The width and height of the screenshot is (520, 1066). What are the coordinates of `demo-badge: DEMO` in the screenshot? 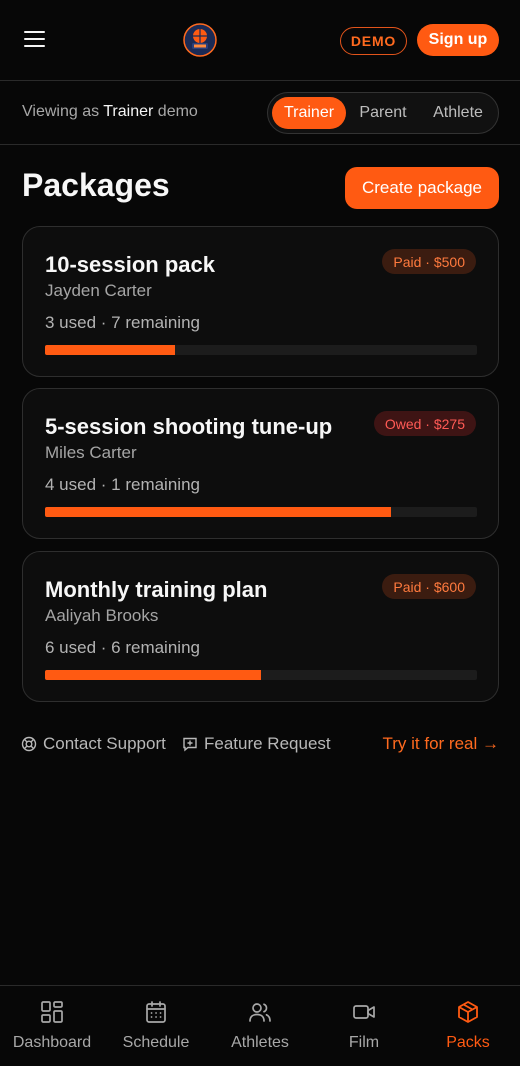 It's located at (373, 41).